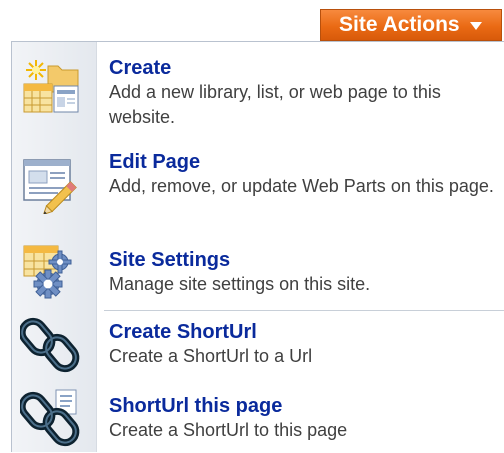 The image size is (504, 453). I want to click on site-actions-button: Site Actions, so click(411, 25).